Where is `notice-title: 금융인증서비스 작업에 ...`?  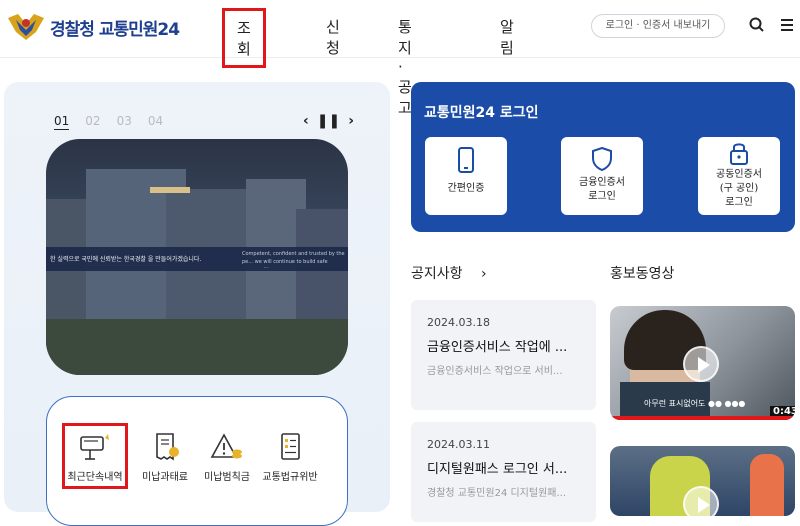 notice-title: 금융인증서비스 작업에 ... is located at coordinates (497, 347).